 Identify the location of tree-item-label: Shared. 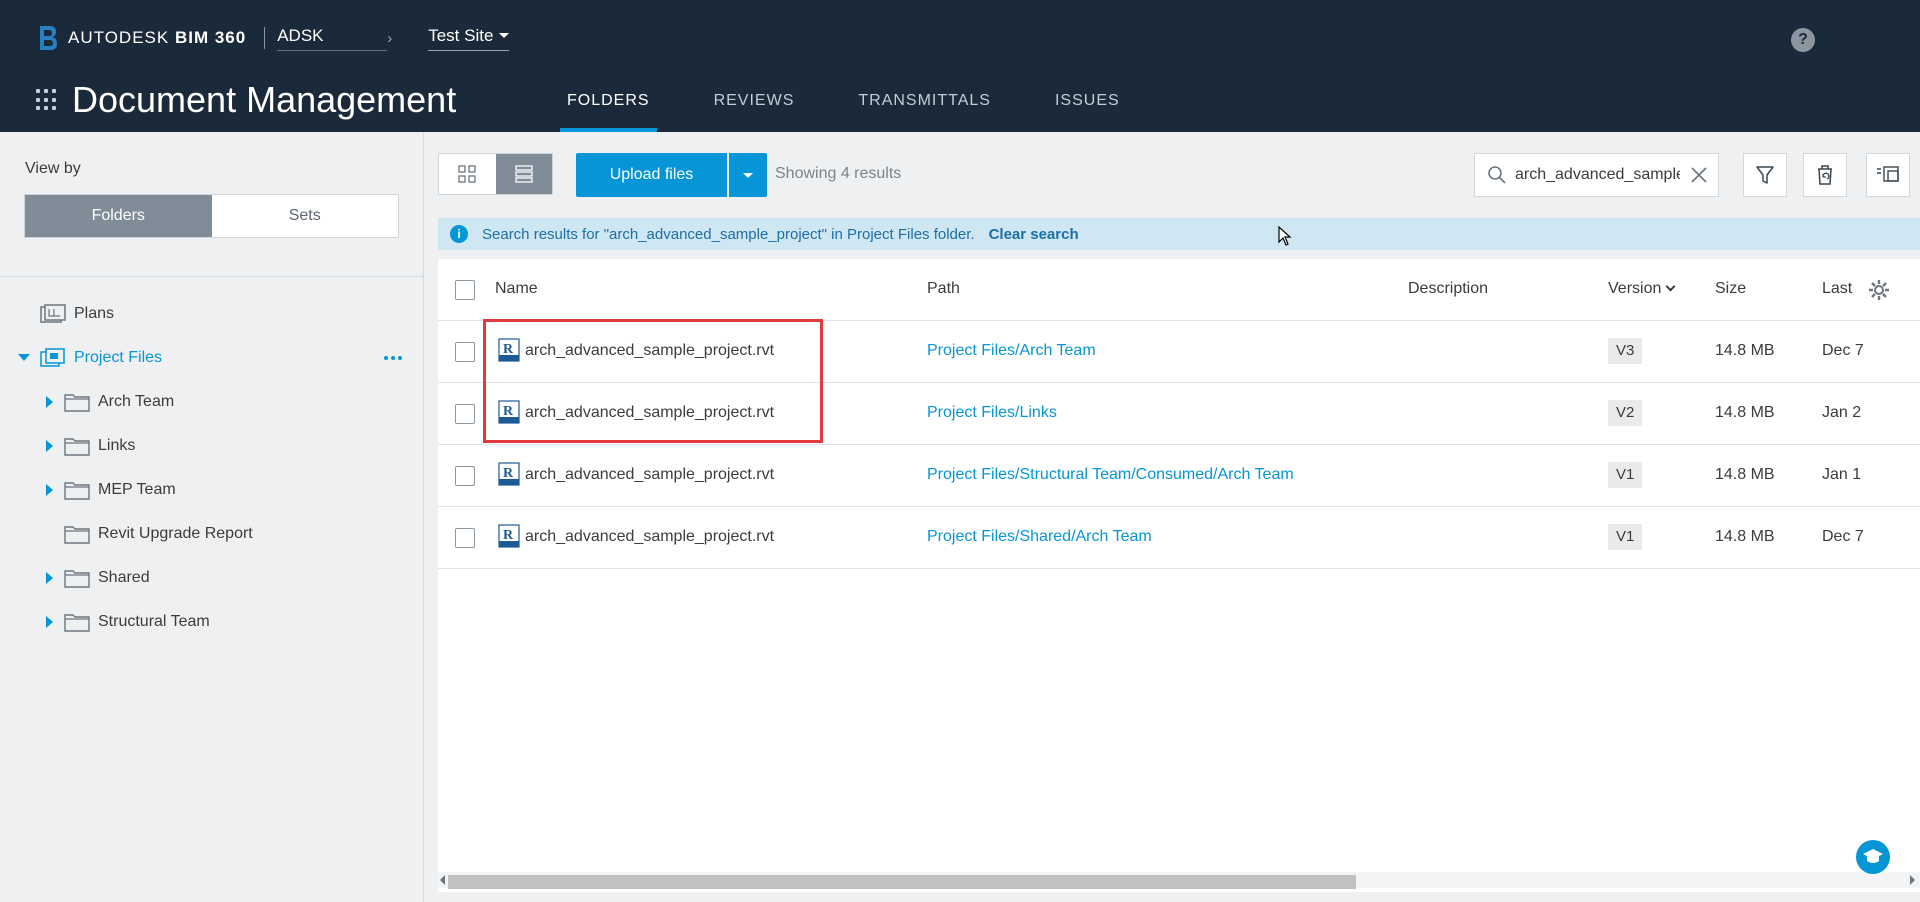
(124, 577).